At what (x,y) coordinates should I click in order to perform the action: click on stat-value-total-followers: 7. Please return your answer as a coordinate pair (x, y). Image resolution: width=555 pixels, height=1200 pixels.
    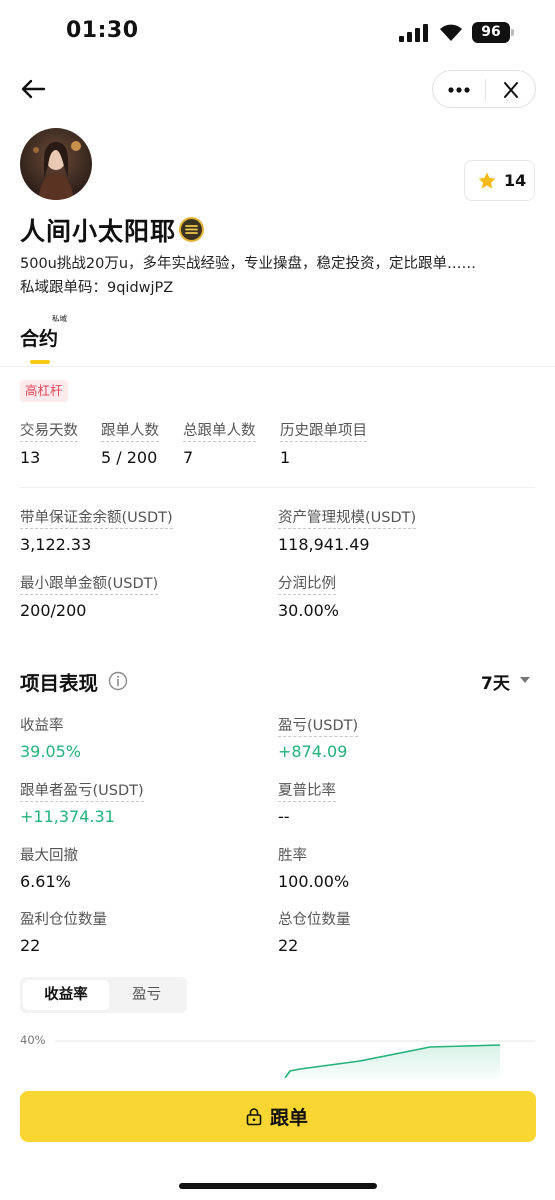
    Looking at the image, I should click on (188, 457).